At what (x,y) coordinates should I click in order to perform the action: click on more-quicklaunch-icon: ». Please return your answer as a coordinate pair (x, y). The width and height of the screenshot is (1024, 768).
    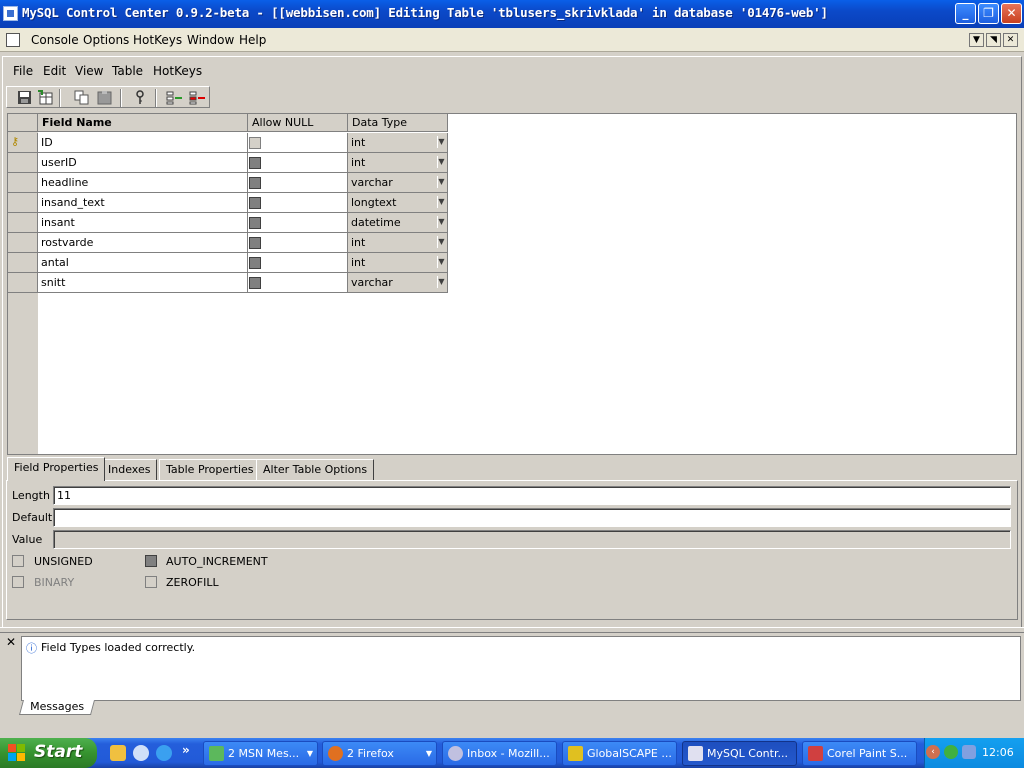
    Looking at the image, I should click on (186, 750).